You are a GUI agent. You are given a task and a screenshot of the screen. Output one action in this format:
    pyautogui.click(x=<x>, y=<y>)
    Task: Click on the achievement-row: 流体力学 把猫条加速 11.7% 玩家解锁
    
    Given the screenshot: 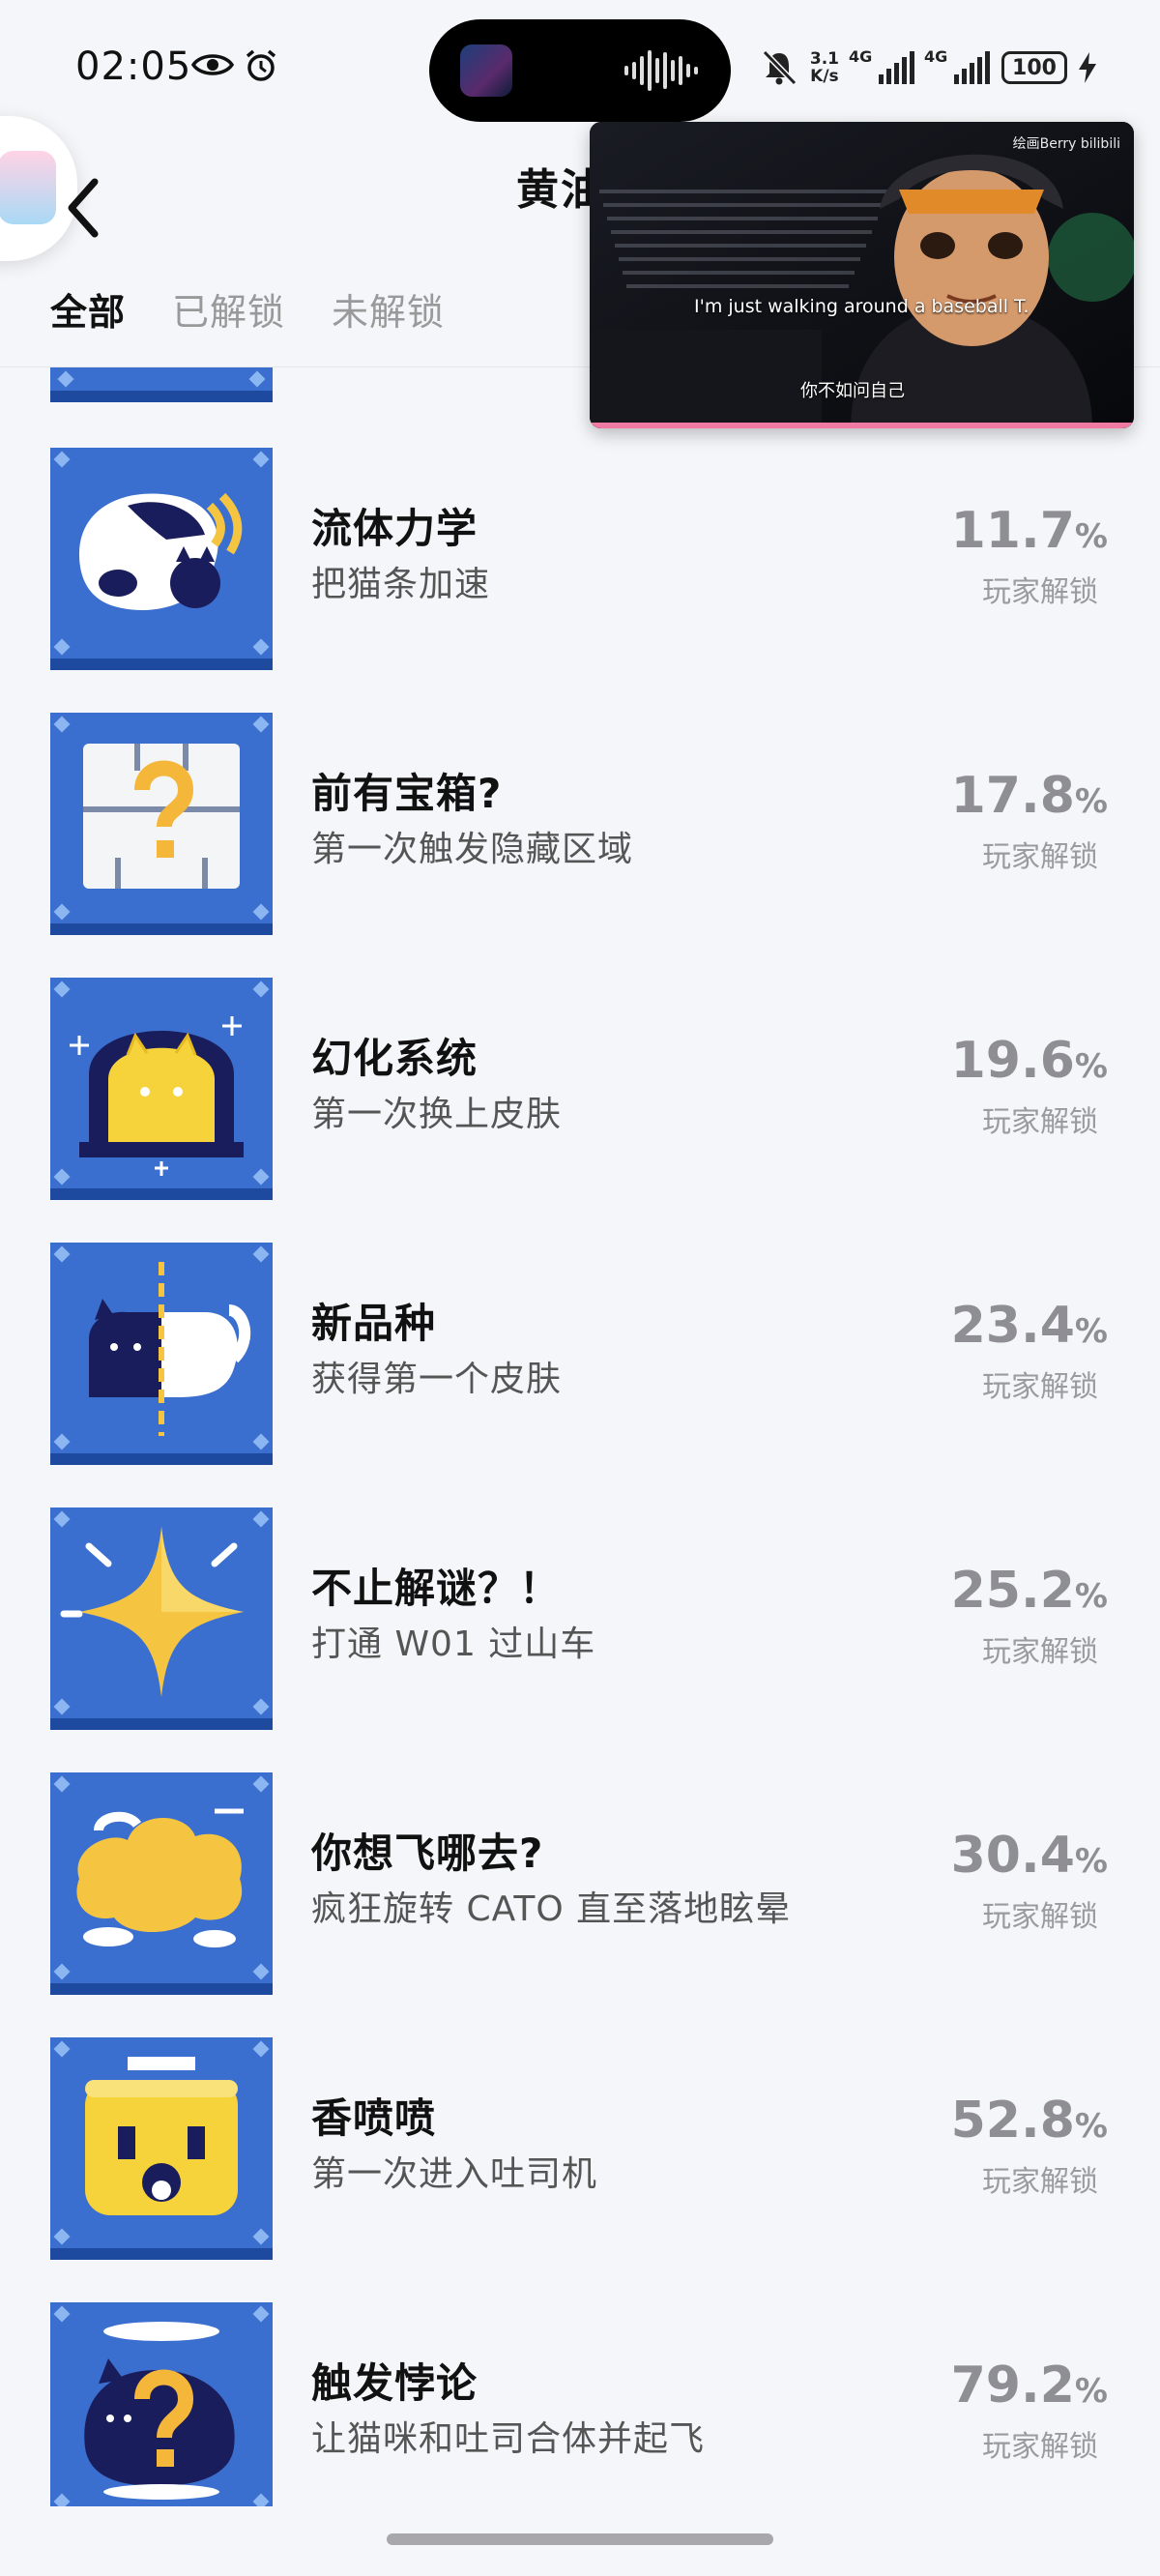 What is the action you would take?
    pyautogui.click(x=580, y=580)
    